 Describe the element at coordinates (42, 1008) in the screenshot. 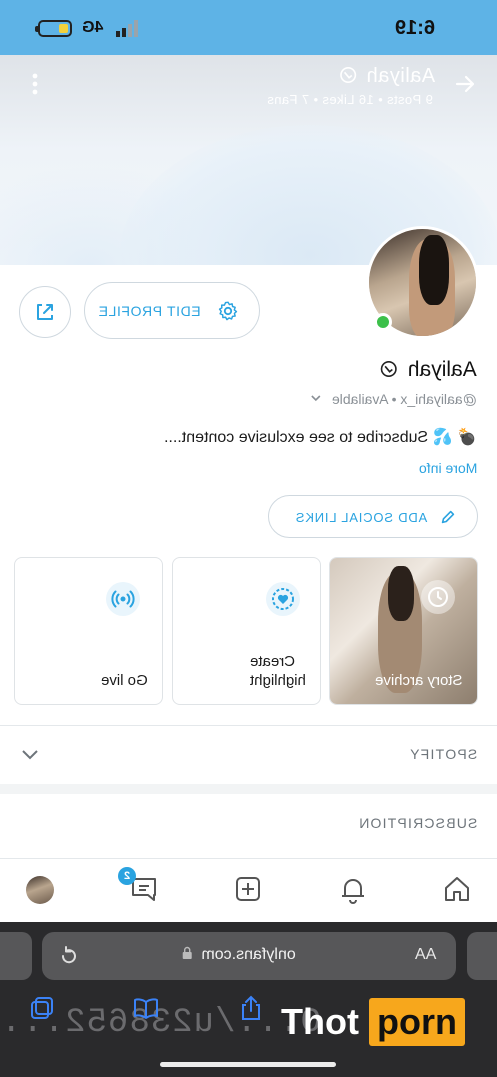

I see `tabs-icon` at that location.